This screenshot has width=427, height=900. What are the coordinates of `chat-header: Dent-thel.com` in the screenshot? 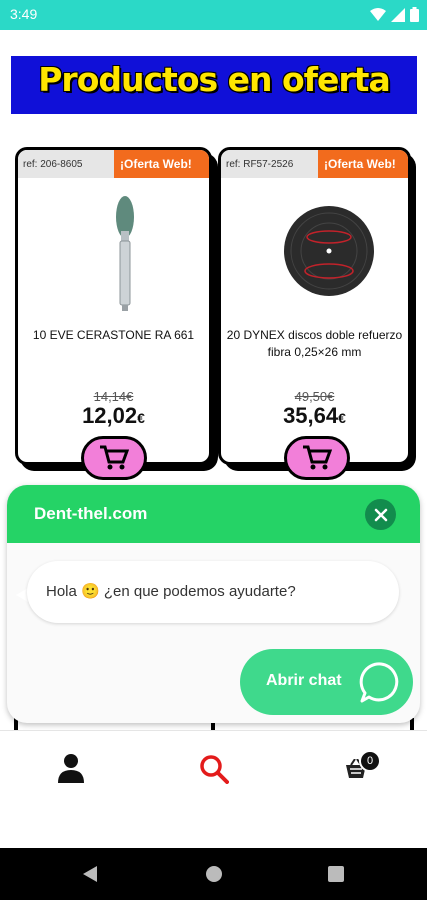 It's located at (213, 514).